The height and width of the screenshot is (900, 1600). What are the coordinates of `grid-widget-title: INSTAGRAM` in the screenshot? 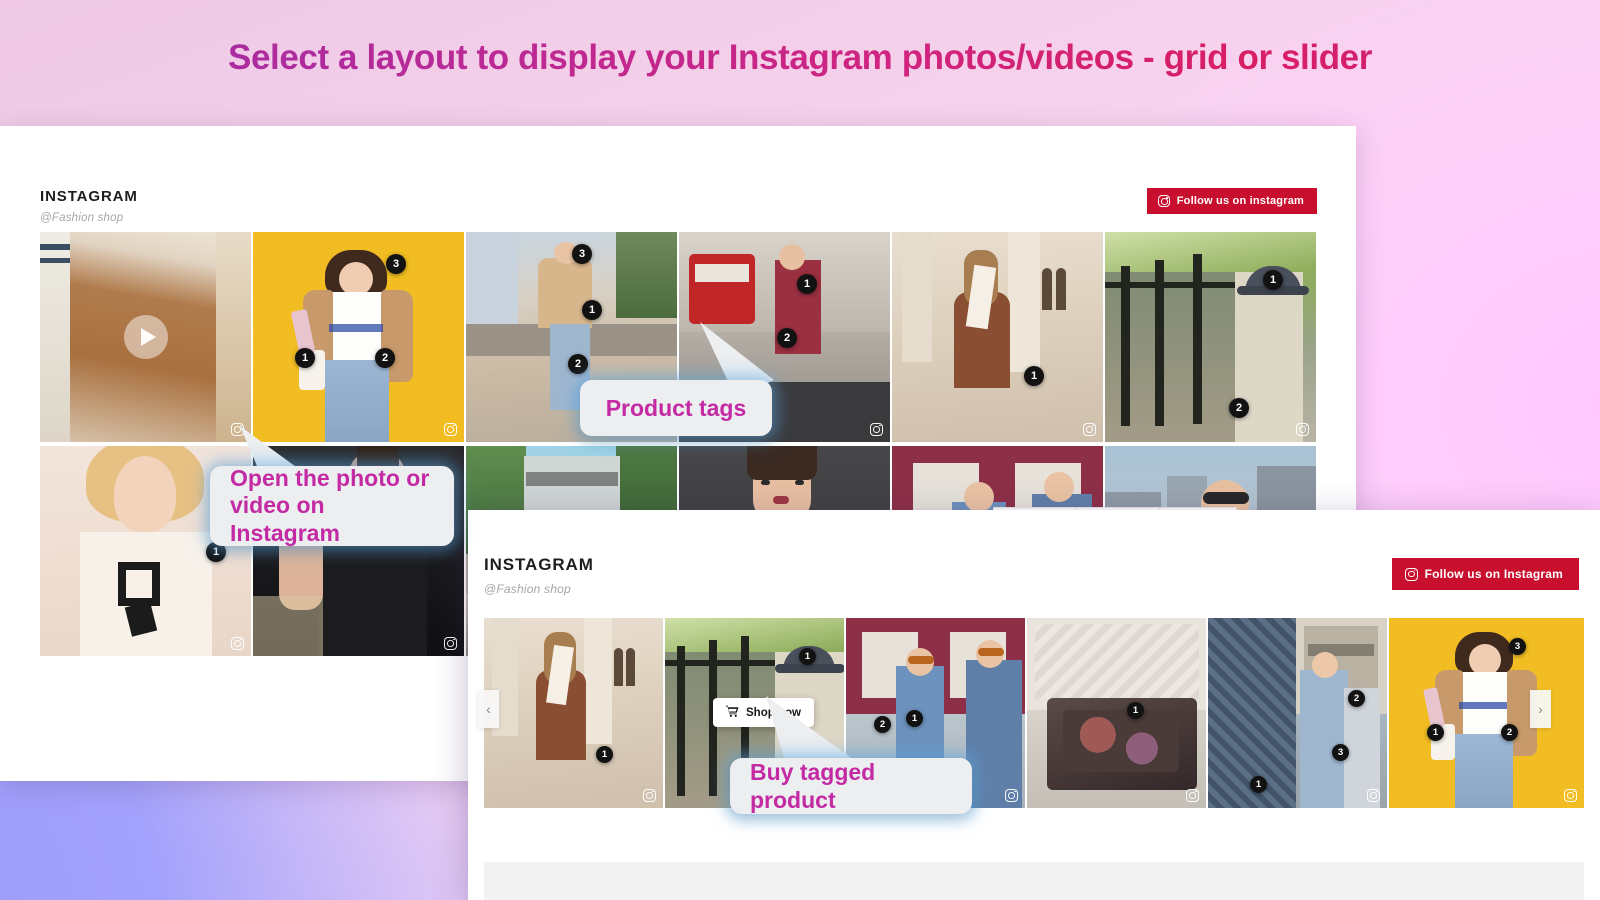 It's located at (89, 196).